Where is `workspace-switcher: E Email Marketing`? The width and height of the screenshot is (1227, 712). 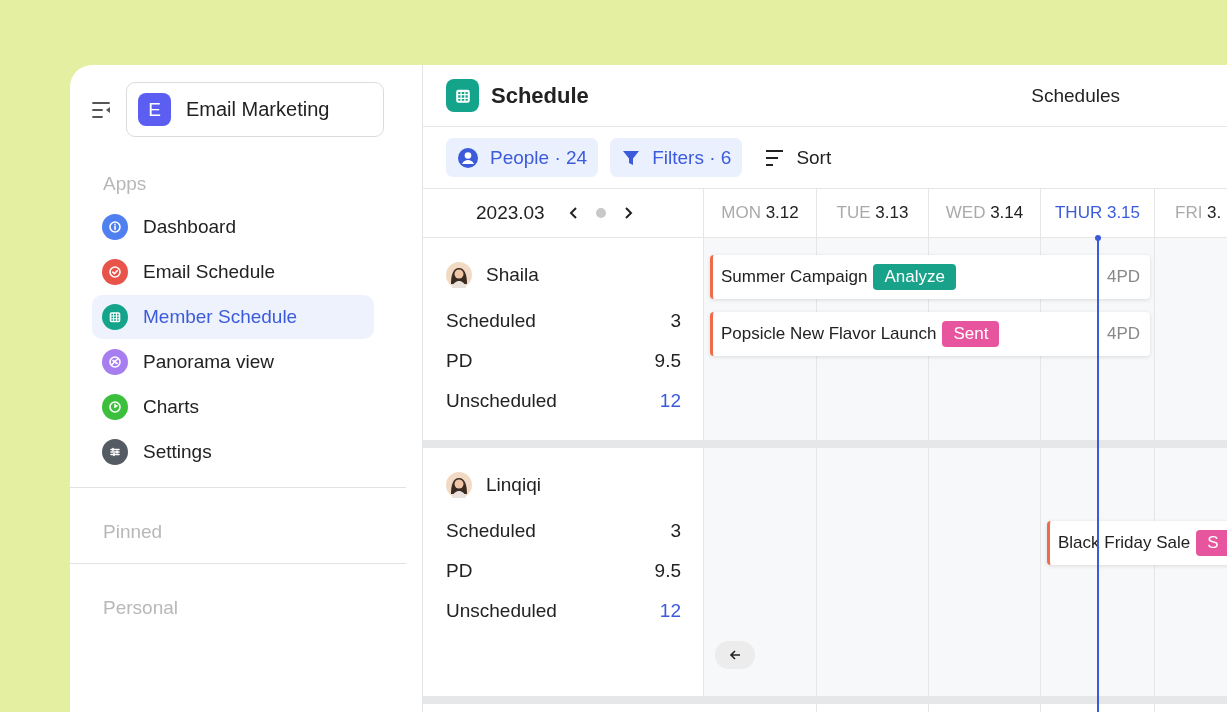
workspace-switcher: E Email Marketing is located at coordinates (255, 109).